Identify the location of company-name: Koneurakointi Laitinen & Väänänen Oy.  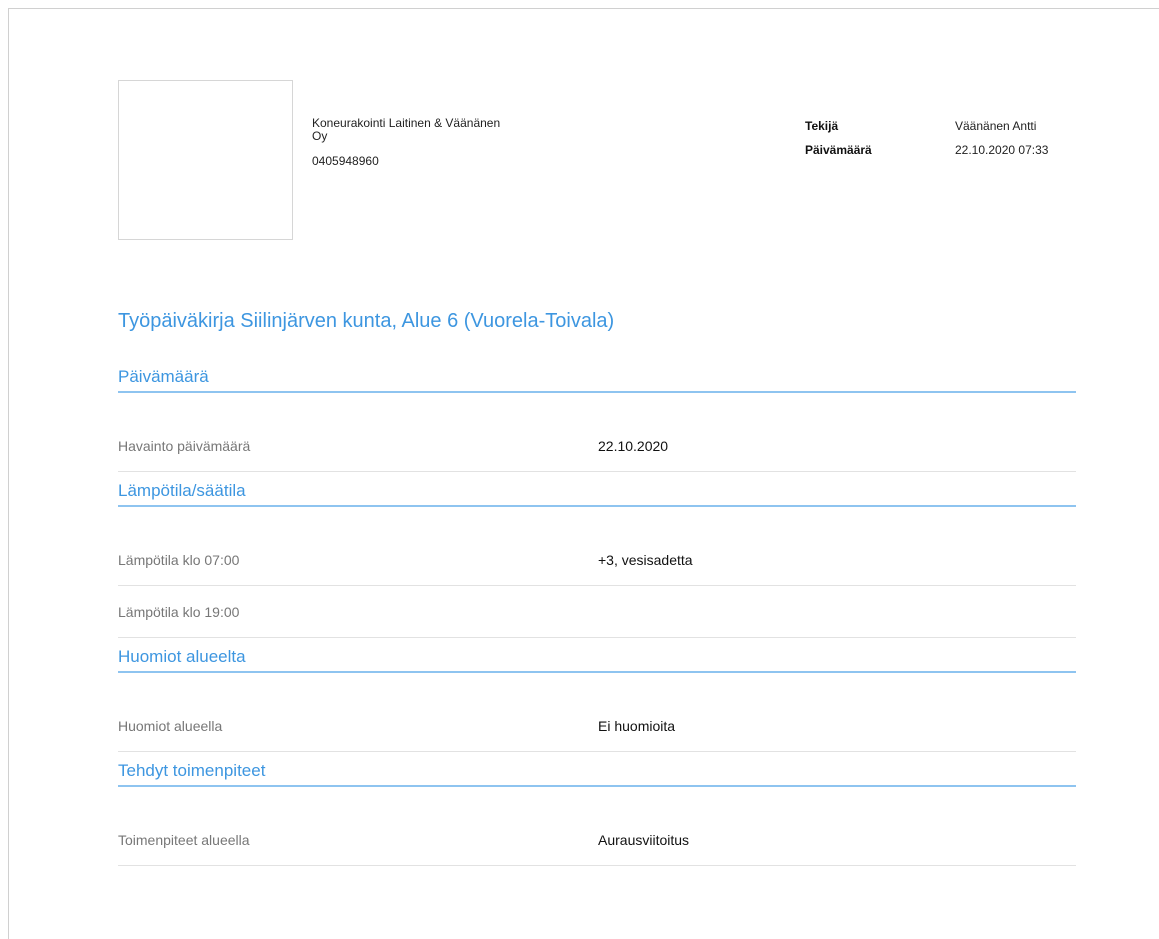
(427, 130).